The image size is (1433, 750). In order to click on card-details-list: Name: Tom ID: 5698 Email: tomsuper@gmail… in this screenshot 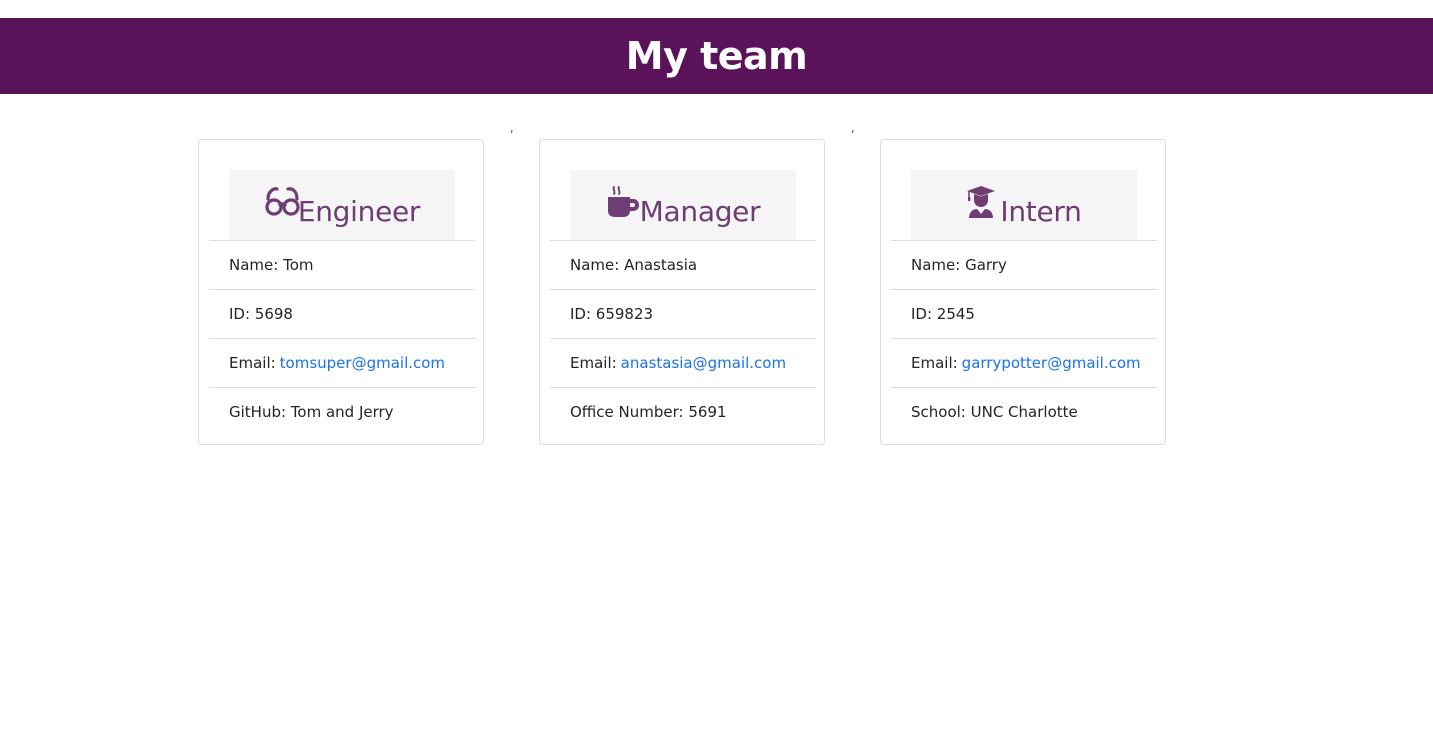, I will do `click(342, 338)`.